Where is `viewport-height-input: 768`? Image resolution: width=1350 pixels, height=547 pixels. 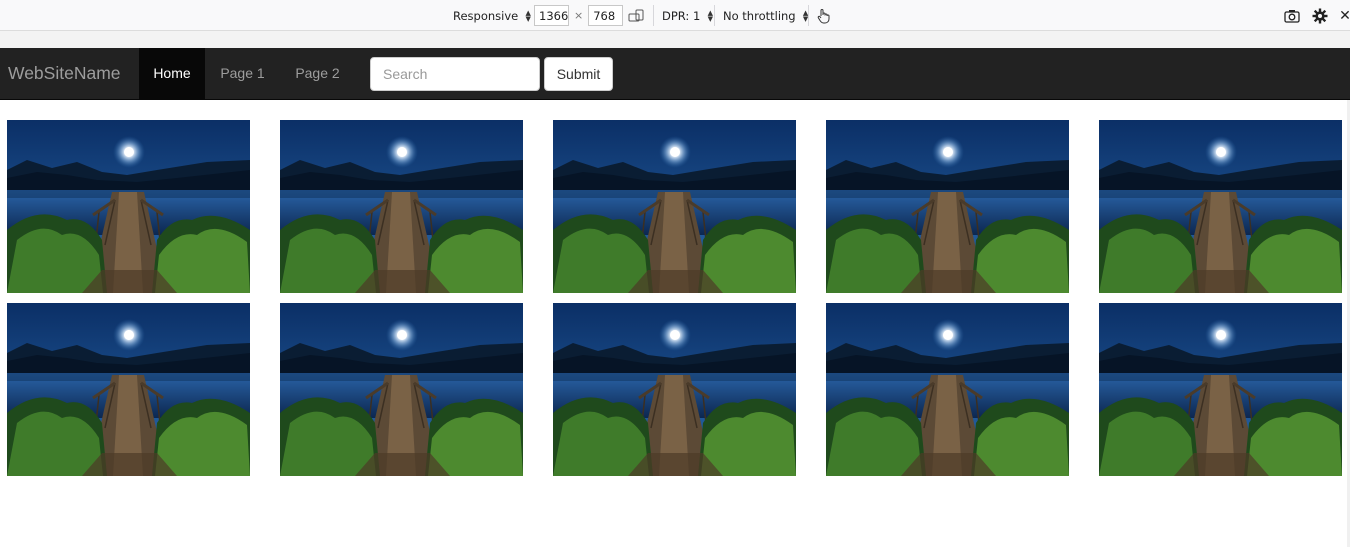 viewport-height-input: 768 is located at coordinates (606, 15).